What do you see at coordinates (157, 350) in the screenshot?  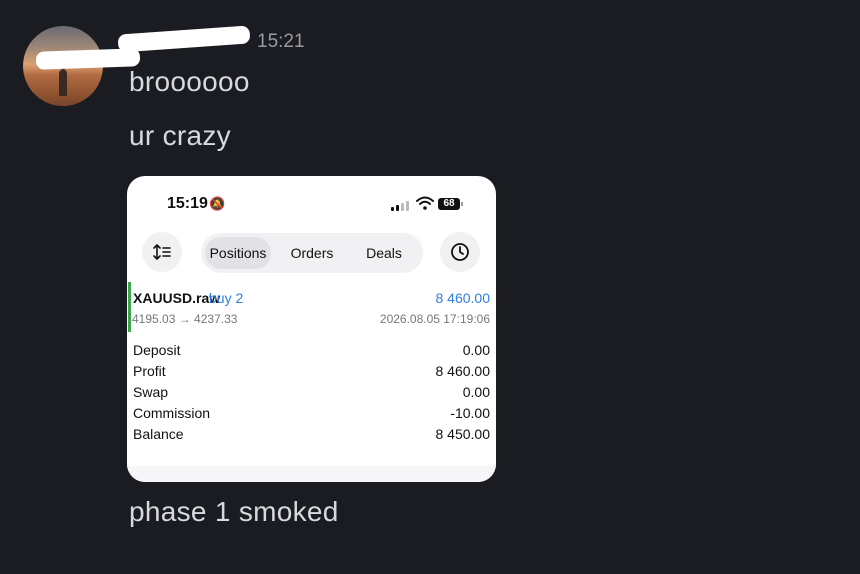 I see `summary-label: Deposit` at bounding box center [157, 350].